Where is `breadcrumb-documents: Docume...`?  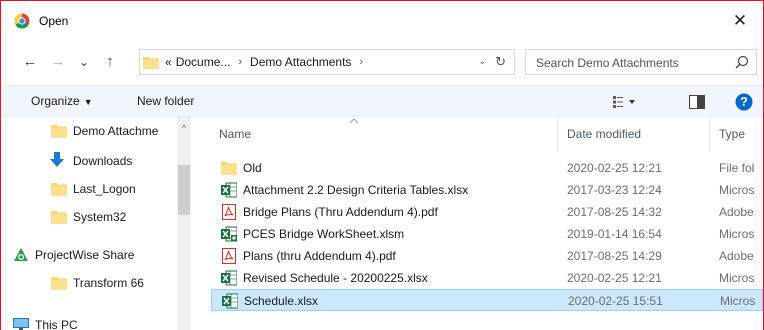
breadcrumb-documents: Docume... is located at coordinates (203, 62).